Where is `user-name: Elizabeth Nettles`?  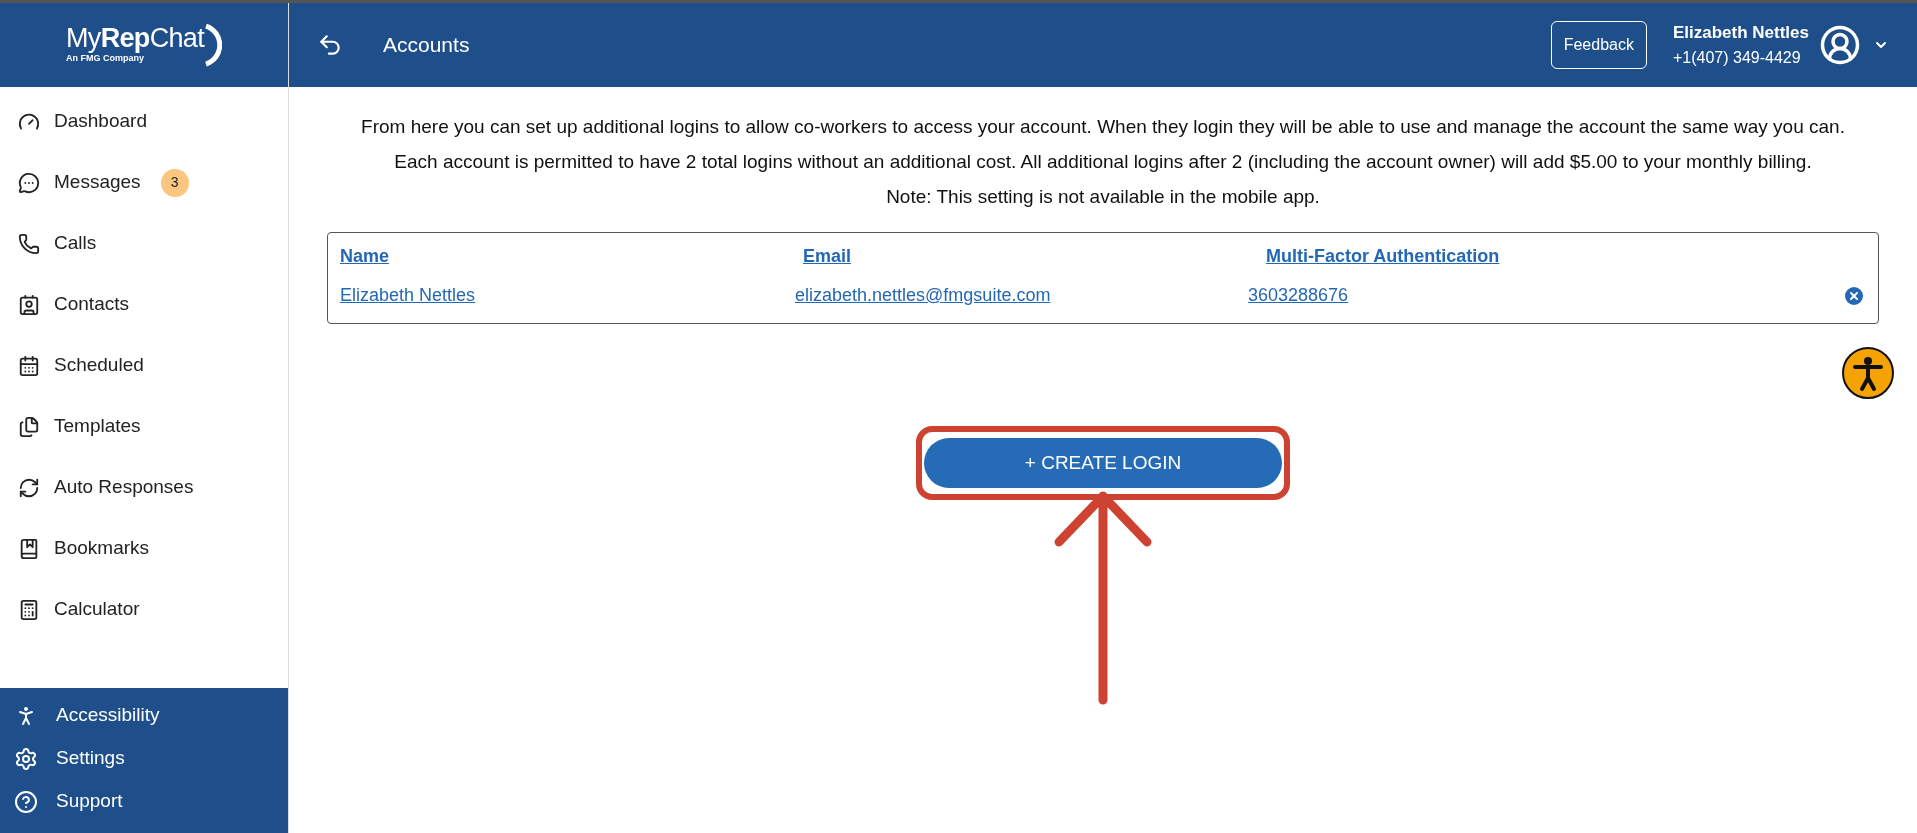 user-name: Elizabeth Nettles is located at coordinates (1740, 33).